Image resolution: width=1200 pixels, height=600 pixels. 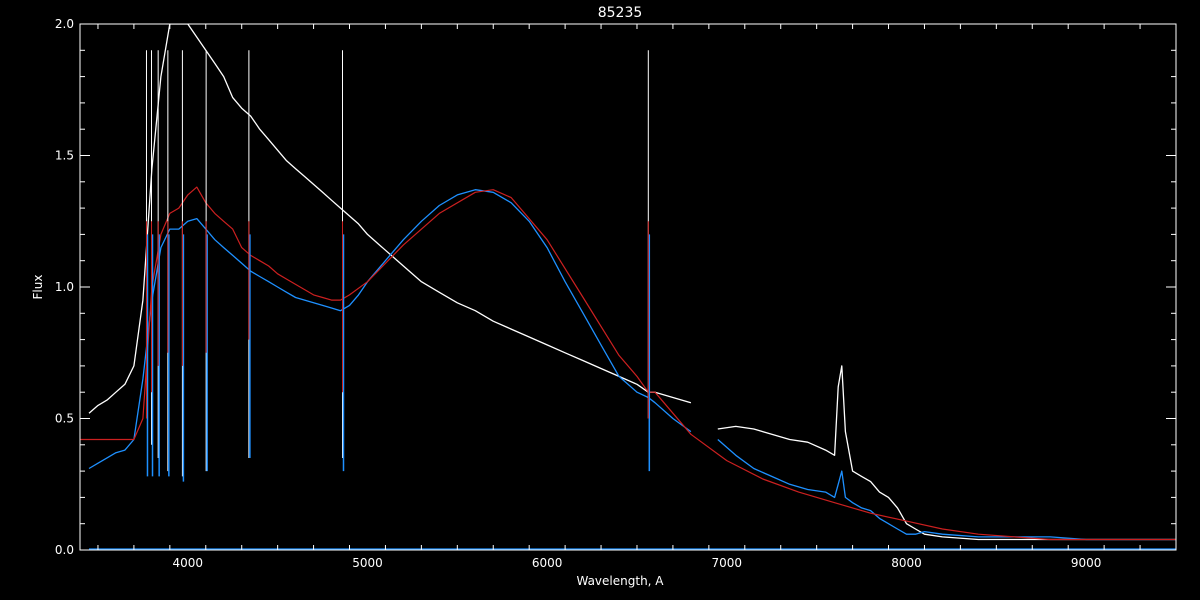 What do you see at coordinates (906, 563) in the screenshot?
I see `x-tick-label: 8000` at bounding box center [906, 563].